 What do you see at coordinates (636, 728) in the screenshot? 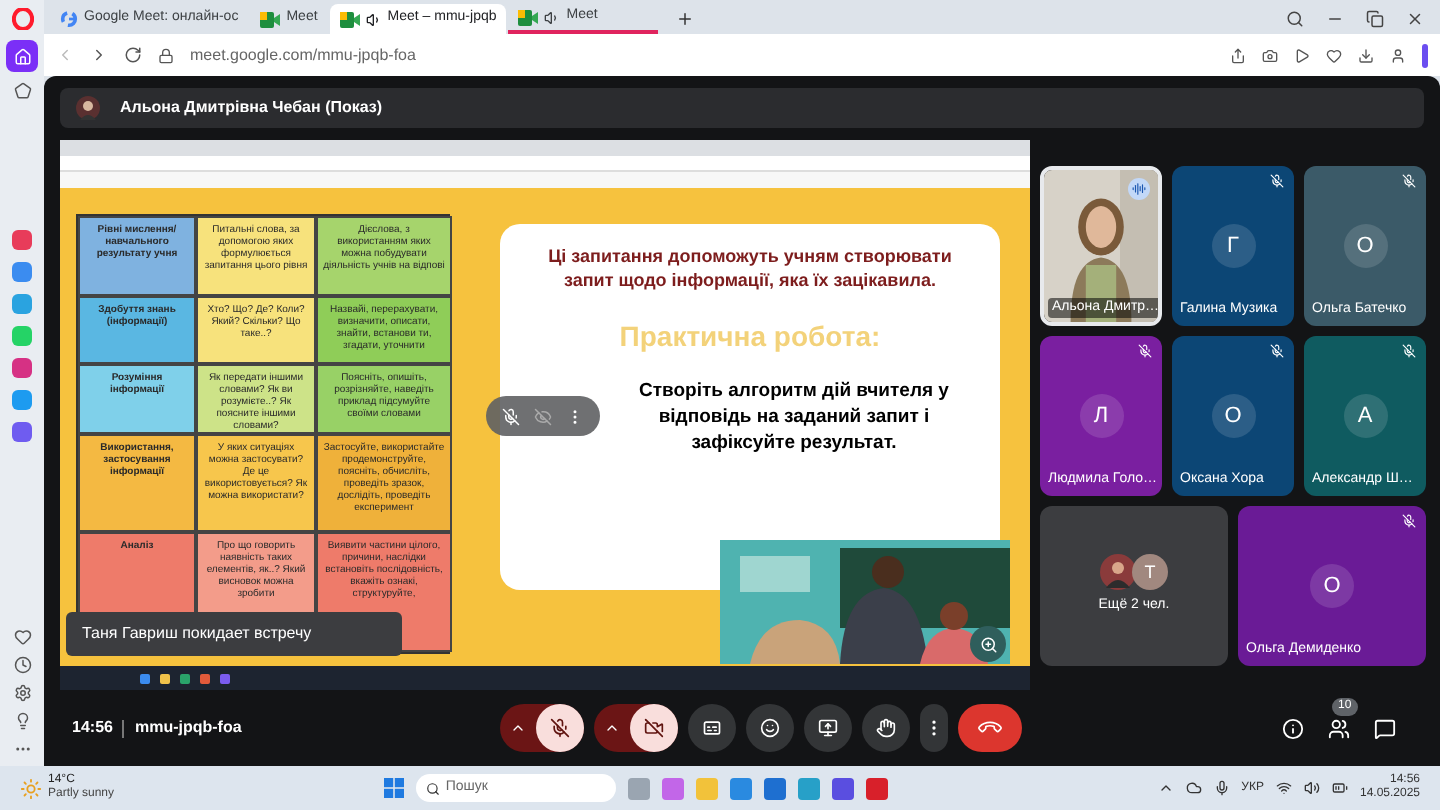
I see `camera-button` at bounding box center [636, 728].